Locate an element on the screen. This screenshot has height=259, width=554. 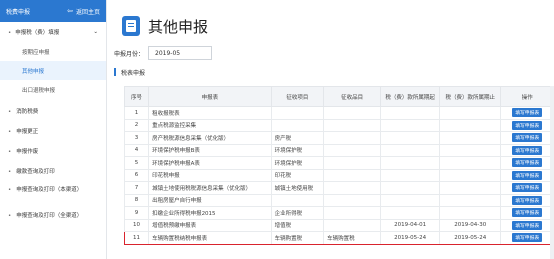
table-cell: 1 is located at coordinates (136, 113).